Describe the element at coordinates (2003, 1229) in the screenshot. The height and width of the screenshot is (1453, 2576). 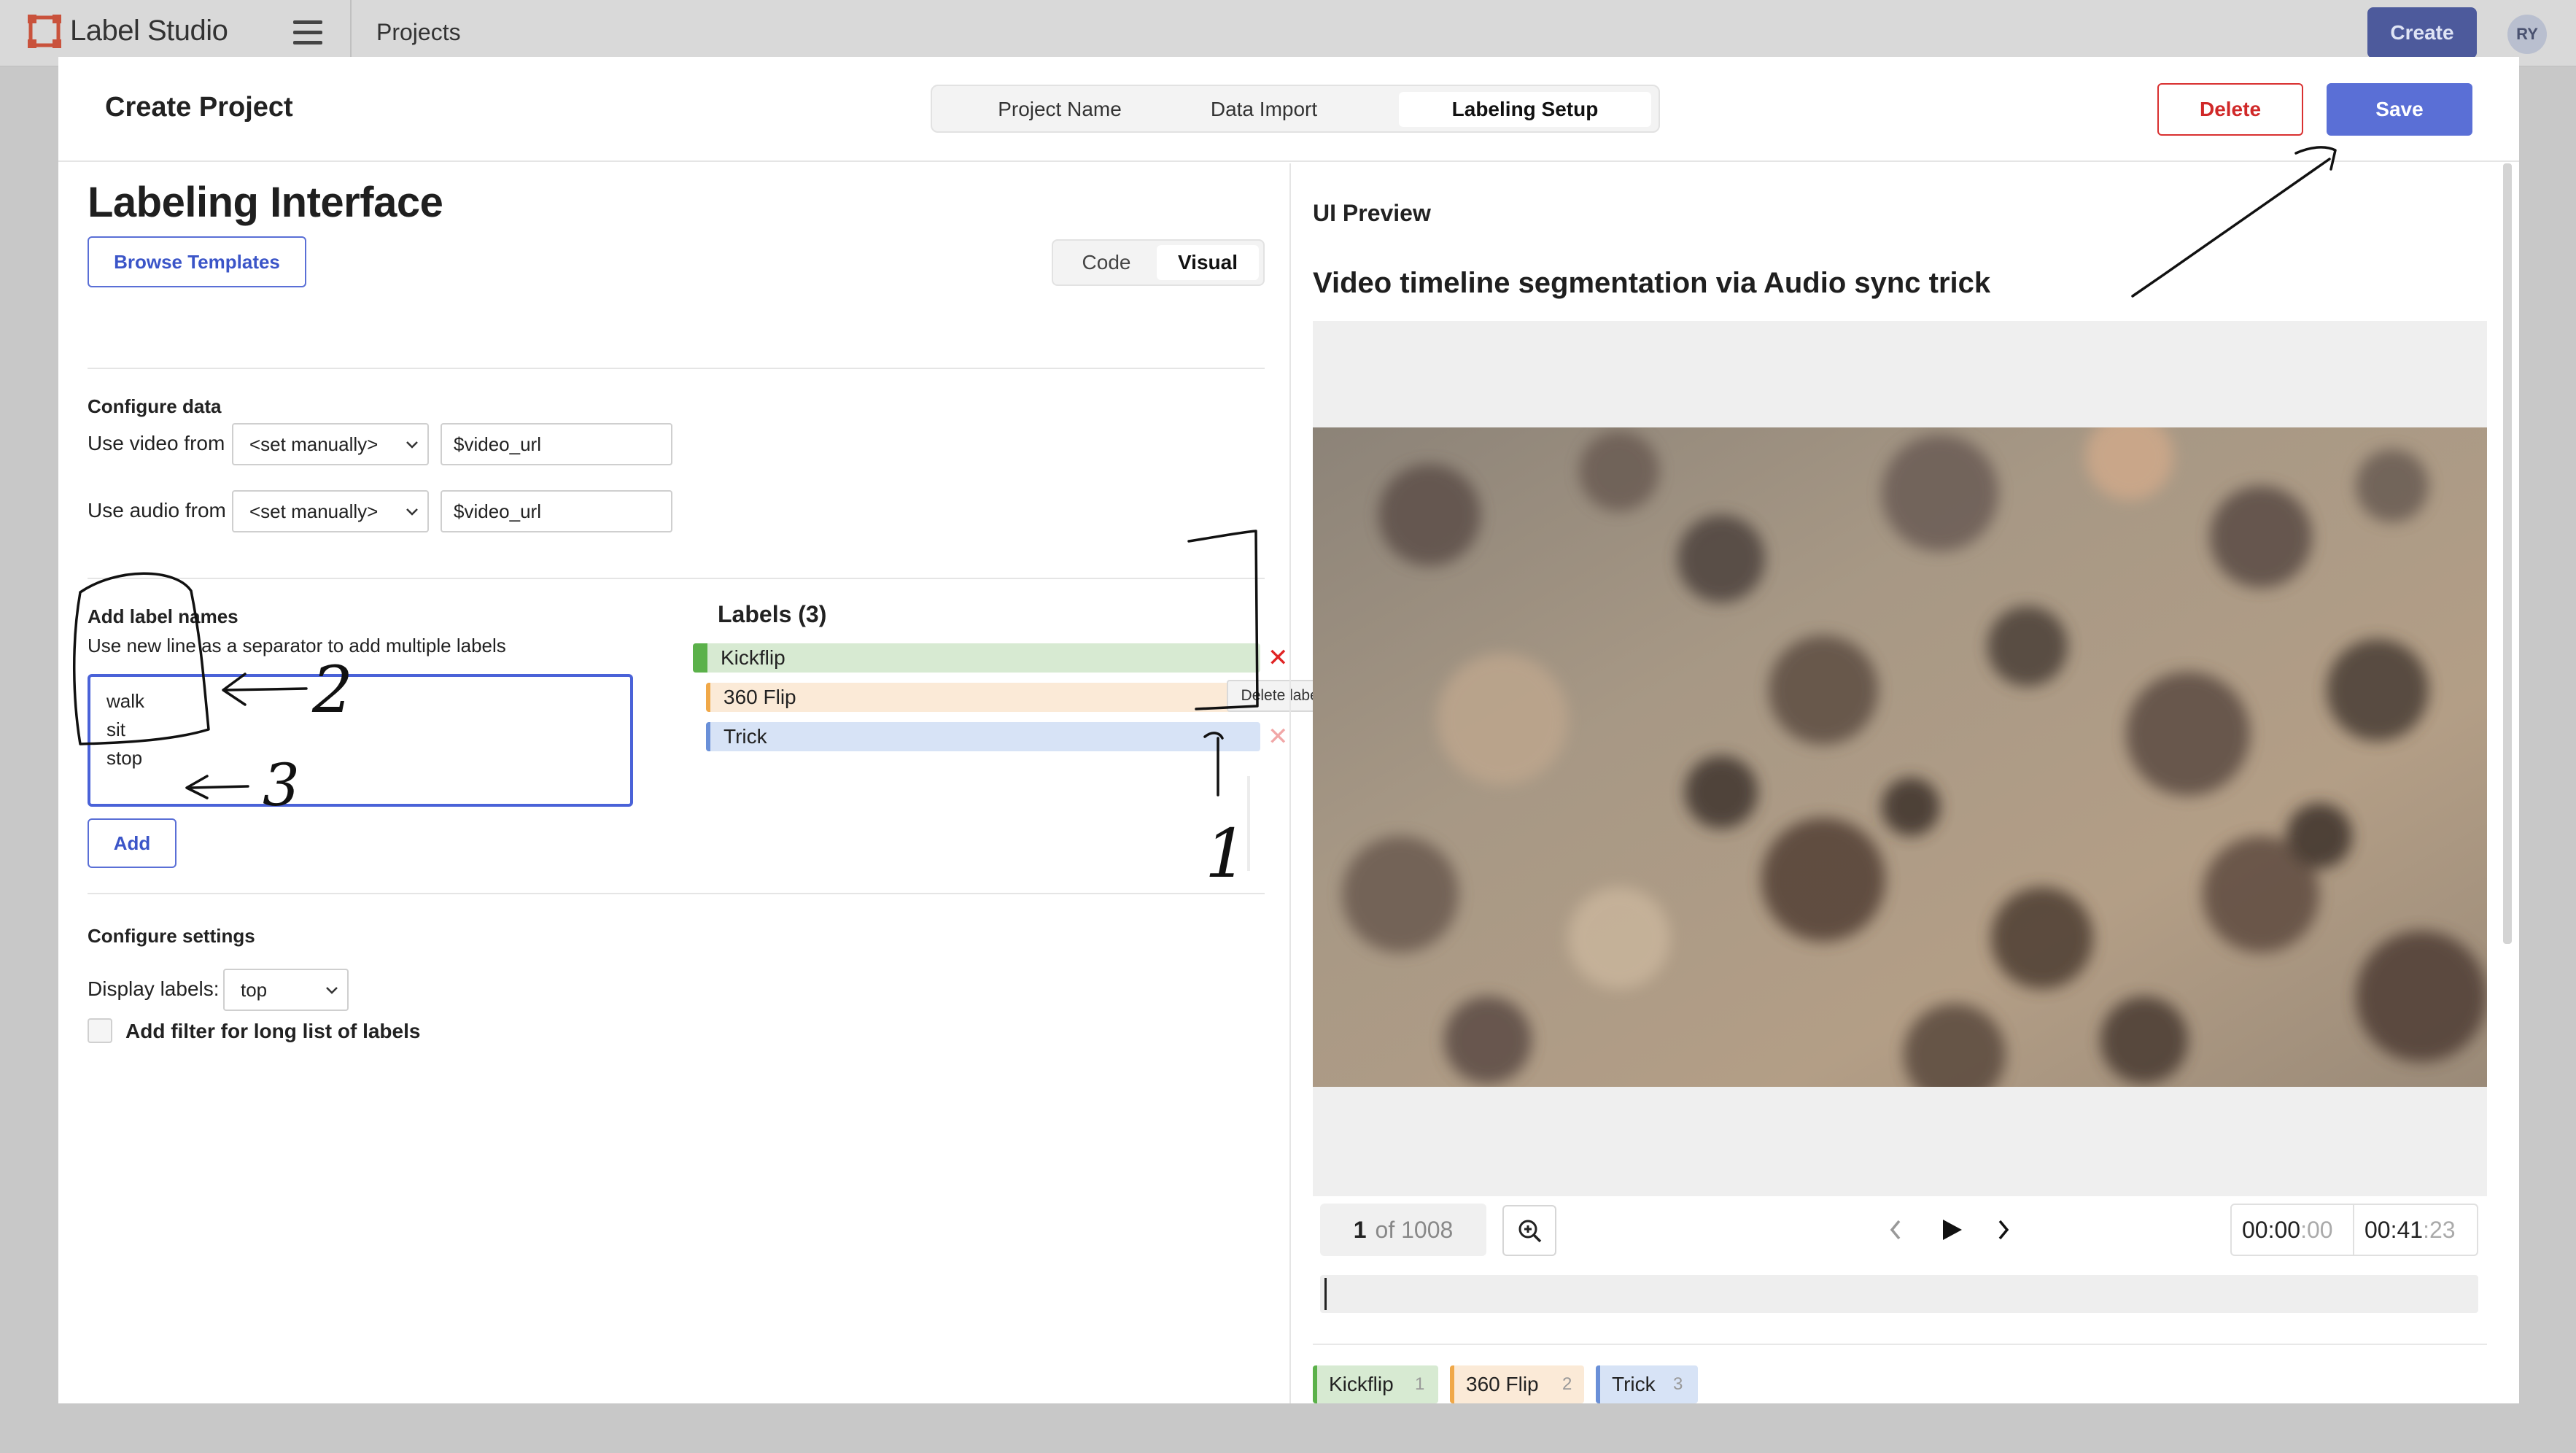
I see `next-frame-icon` at that location.